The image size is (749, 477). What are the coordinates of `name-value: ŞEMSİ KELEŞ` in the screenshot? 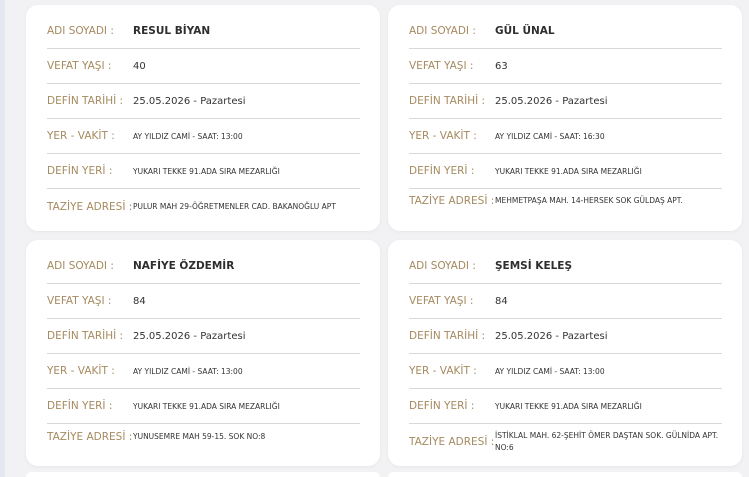 It's located at (534, 266).